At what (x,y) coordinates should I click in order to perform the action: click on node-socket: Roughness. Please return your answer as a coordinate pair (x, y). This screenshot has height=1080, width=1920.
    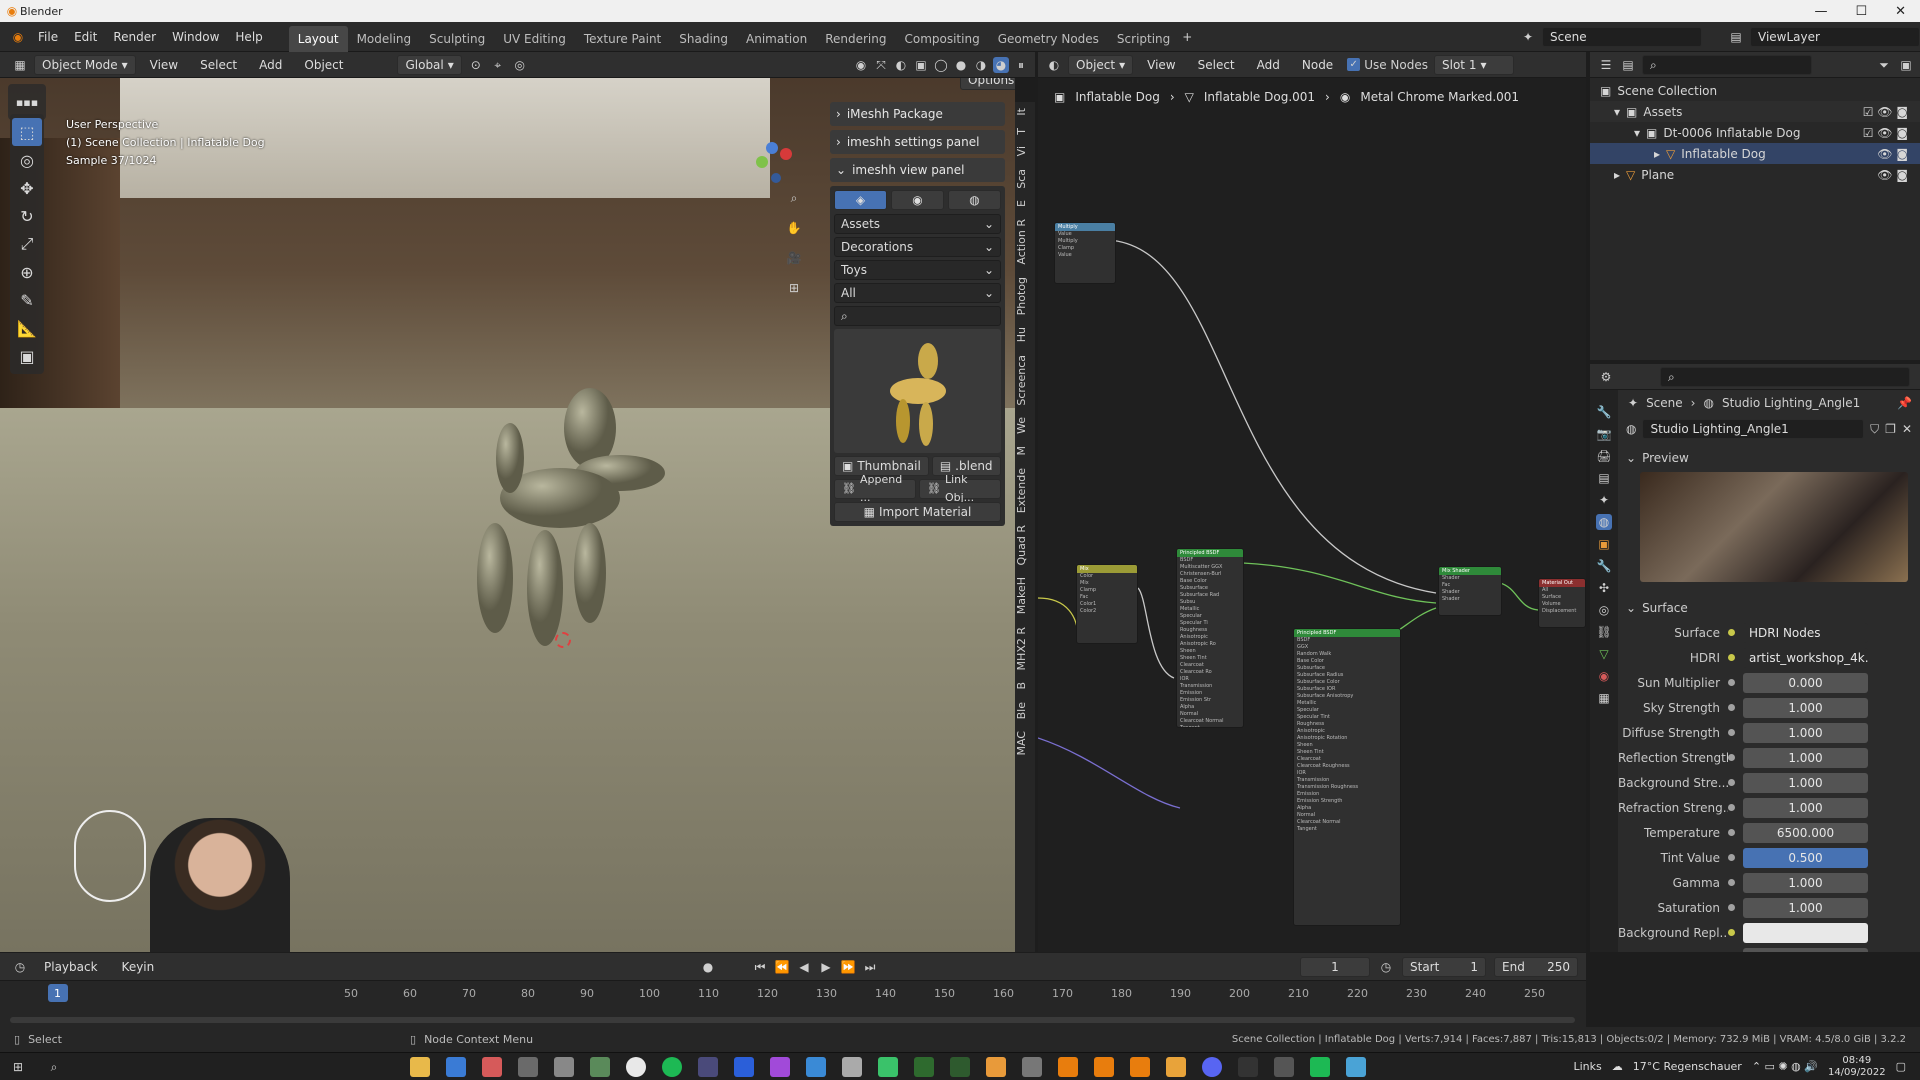
    Looking at the image, I should click on (1210, 630).